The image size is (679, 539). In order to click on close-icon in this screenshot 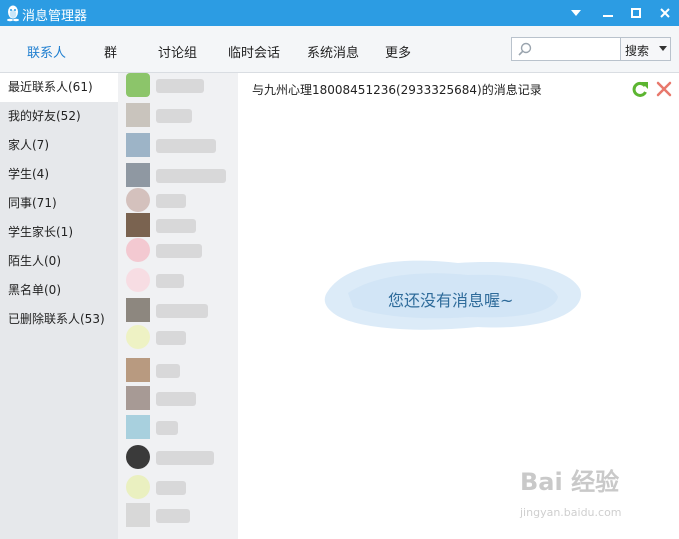, I will do `click(665, 13)`.